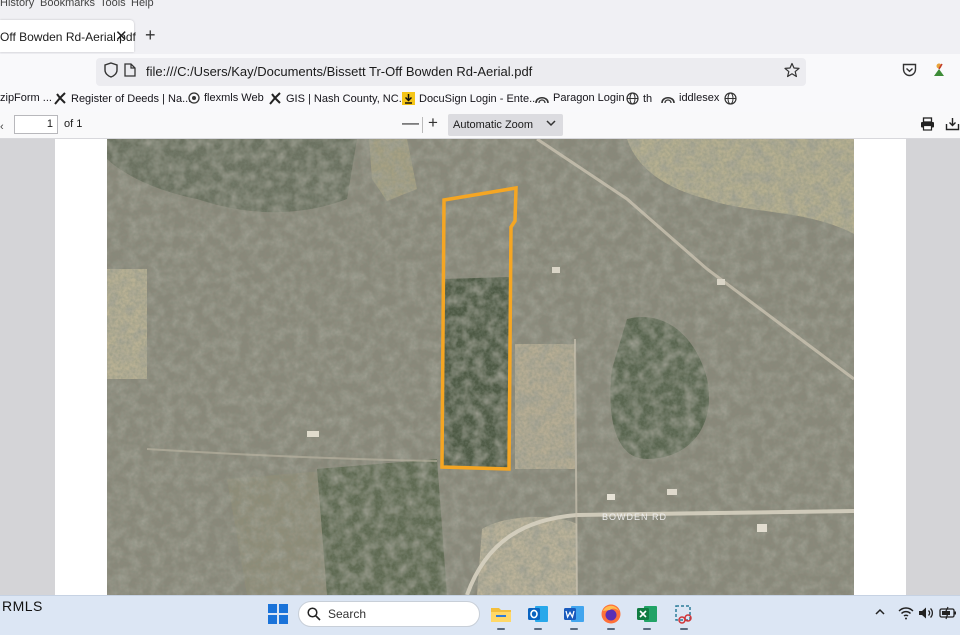 This screenshot has width=960, height=635. What do you see at coordinates (480, 34) in the screenshot?
I see `tab-strip: Off Bowden Rd-Aerial.pdf ✕ +` at bounding box center [480, 34].